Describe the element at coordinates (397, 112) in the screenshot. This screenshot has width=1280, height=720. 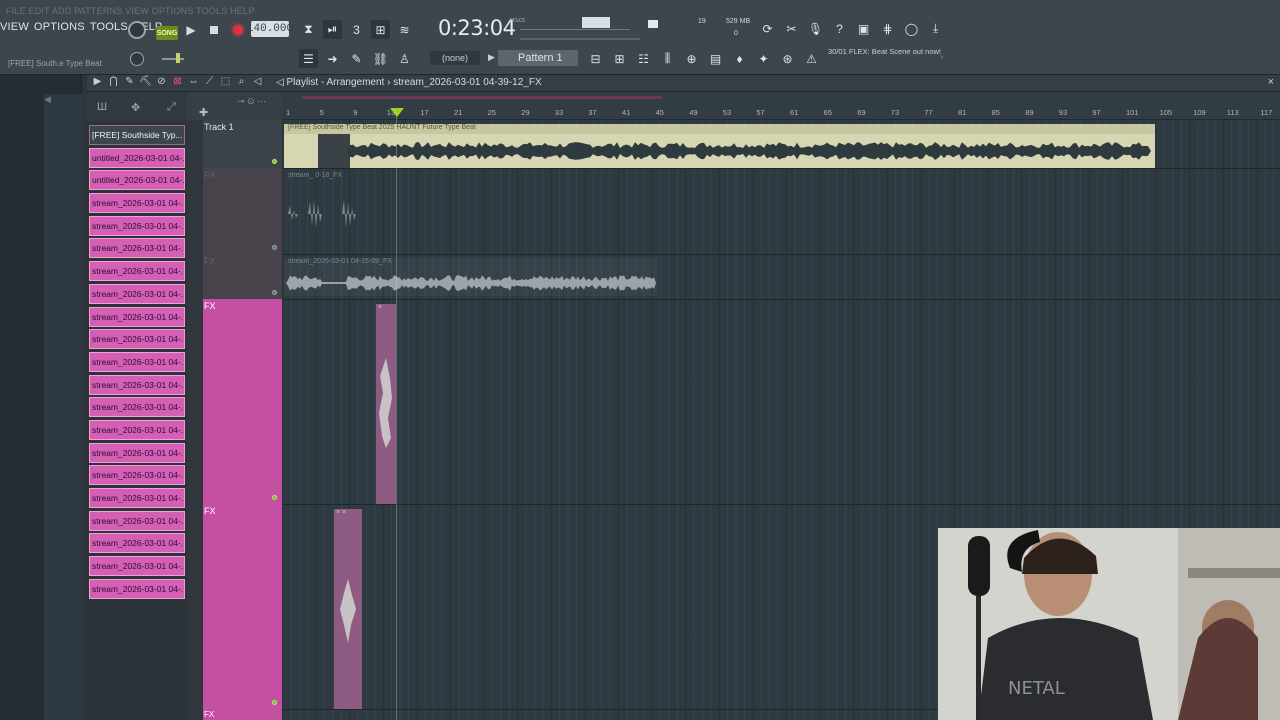
I see `playhead-marker` at that location.